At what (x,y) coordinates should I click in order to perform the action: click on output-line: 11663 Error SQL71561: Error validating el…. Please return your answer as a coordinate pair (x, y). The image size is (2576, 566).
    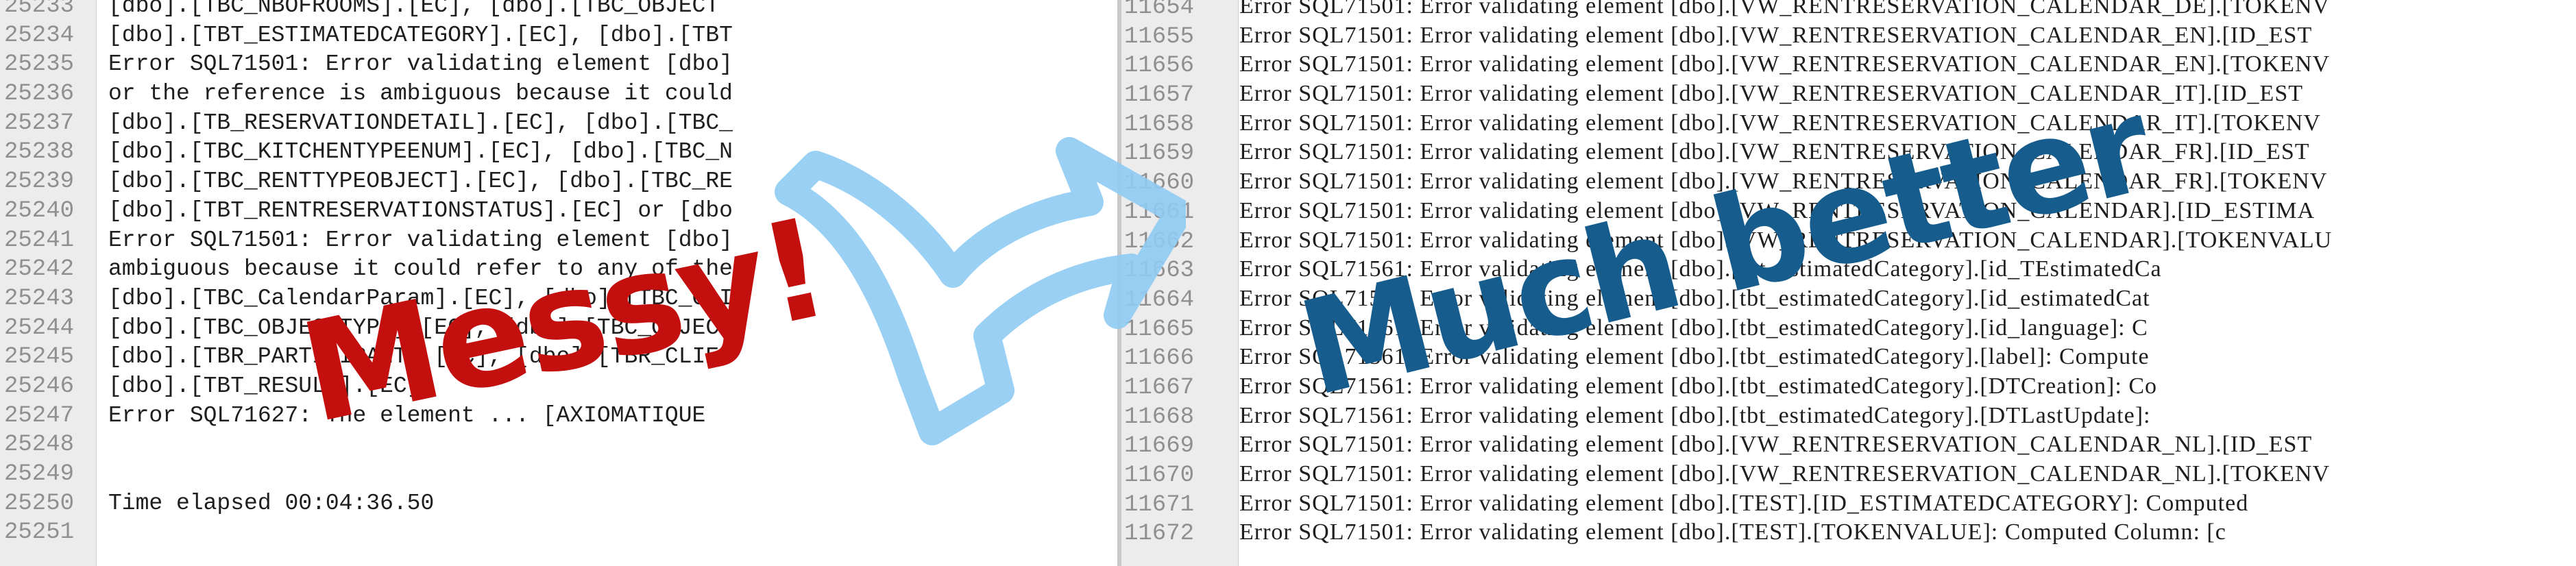
    Looking at the image, I should click on (1726, 269).